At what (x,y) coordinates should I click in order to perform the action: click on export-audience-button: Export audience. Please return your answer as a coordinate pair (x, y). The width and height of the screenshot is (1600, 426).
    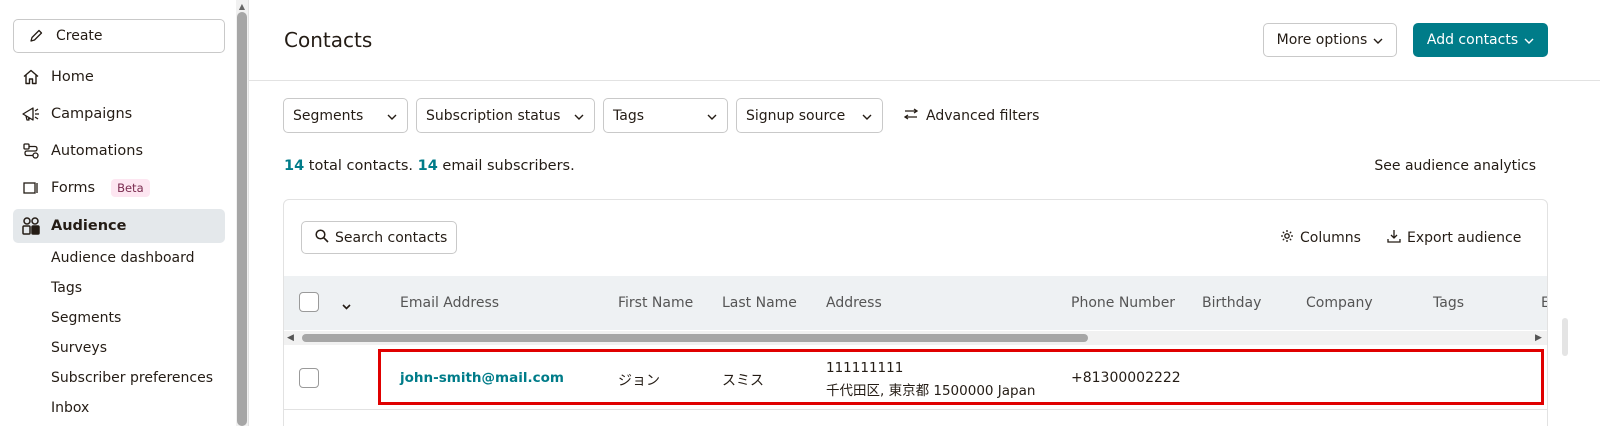
    Looking at the image, I should click on (1454, 238).